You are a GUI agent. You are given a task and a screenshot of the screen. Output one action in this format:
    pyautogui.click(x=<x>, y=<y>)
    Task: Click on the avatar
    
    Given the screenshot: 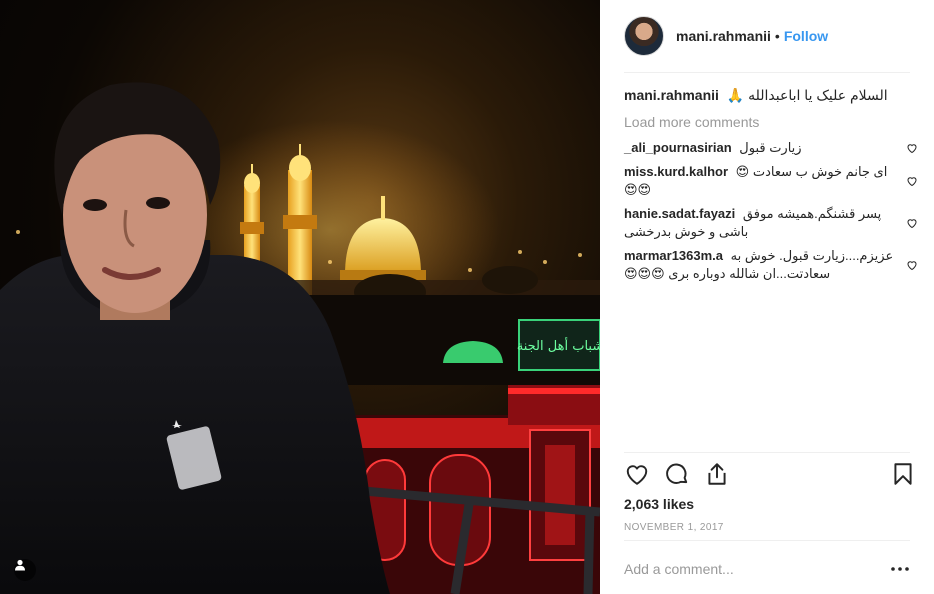 What is the action you would take?
    pyautogui.click(x=644, y=36)
    